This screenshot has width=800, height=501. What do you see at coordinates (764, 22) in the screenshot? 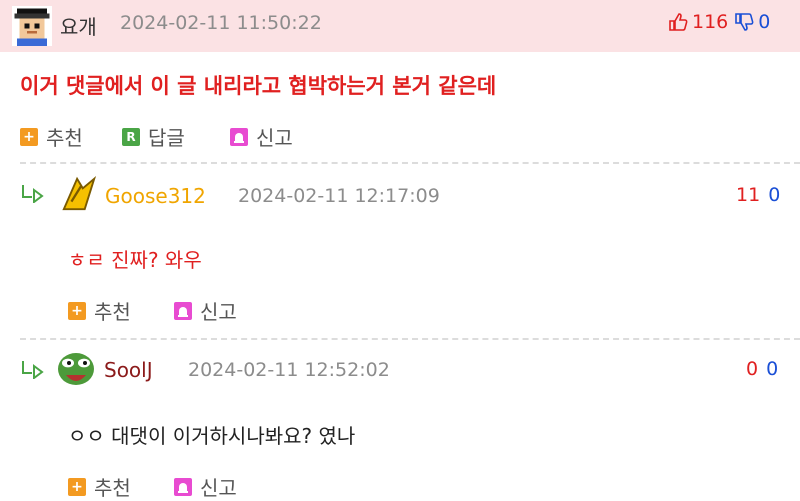
I see `post-downvote-count: 0` at bounding box center [764, 22].